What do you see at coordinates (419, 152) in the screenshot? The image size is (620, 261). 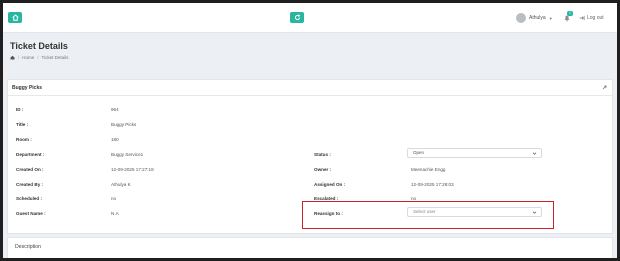 I see `status-value: Open` at bounding box center [419, 152].